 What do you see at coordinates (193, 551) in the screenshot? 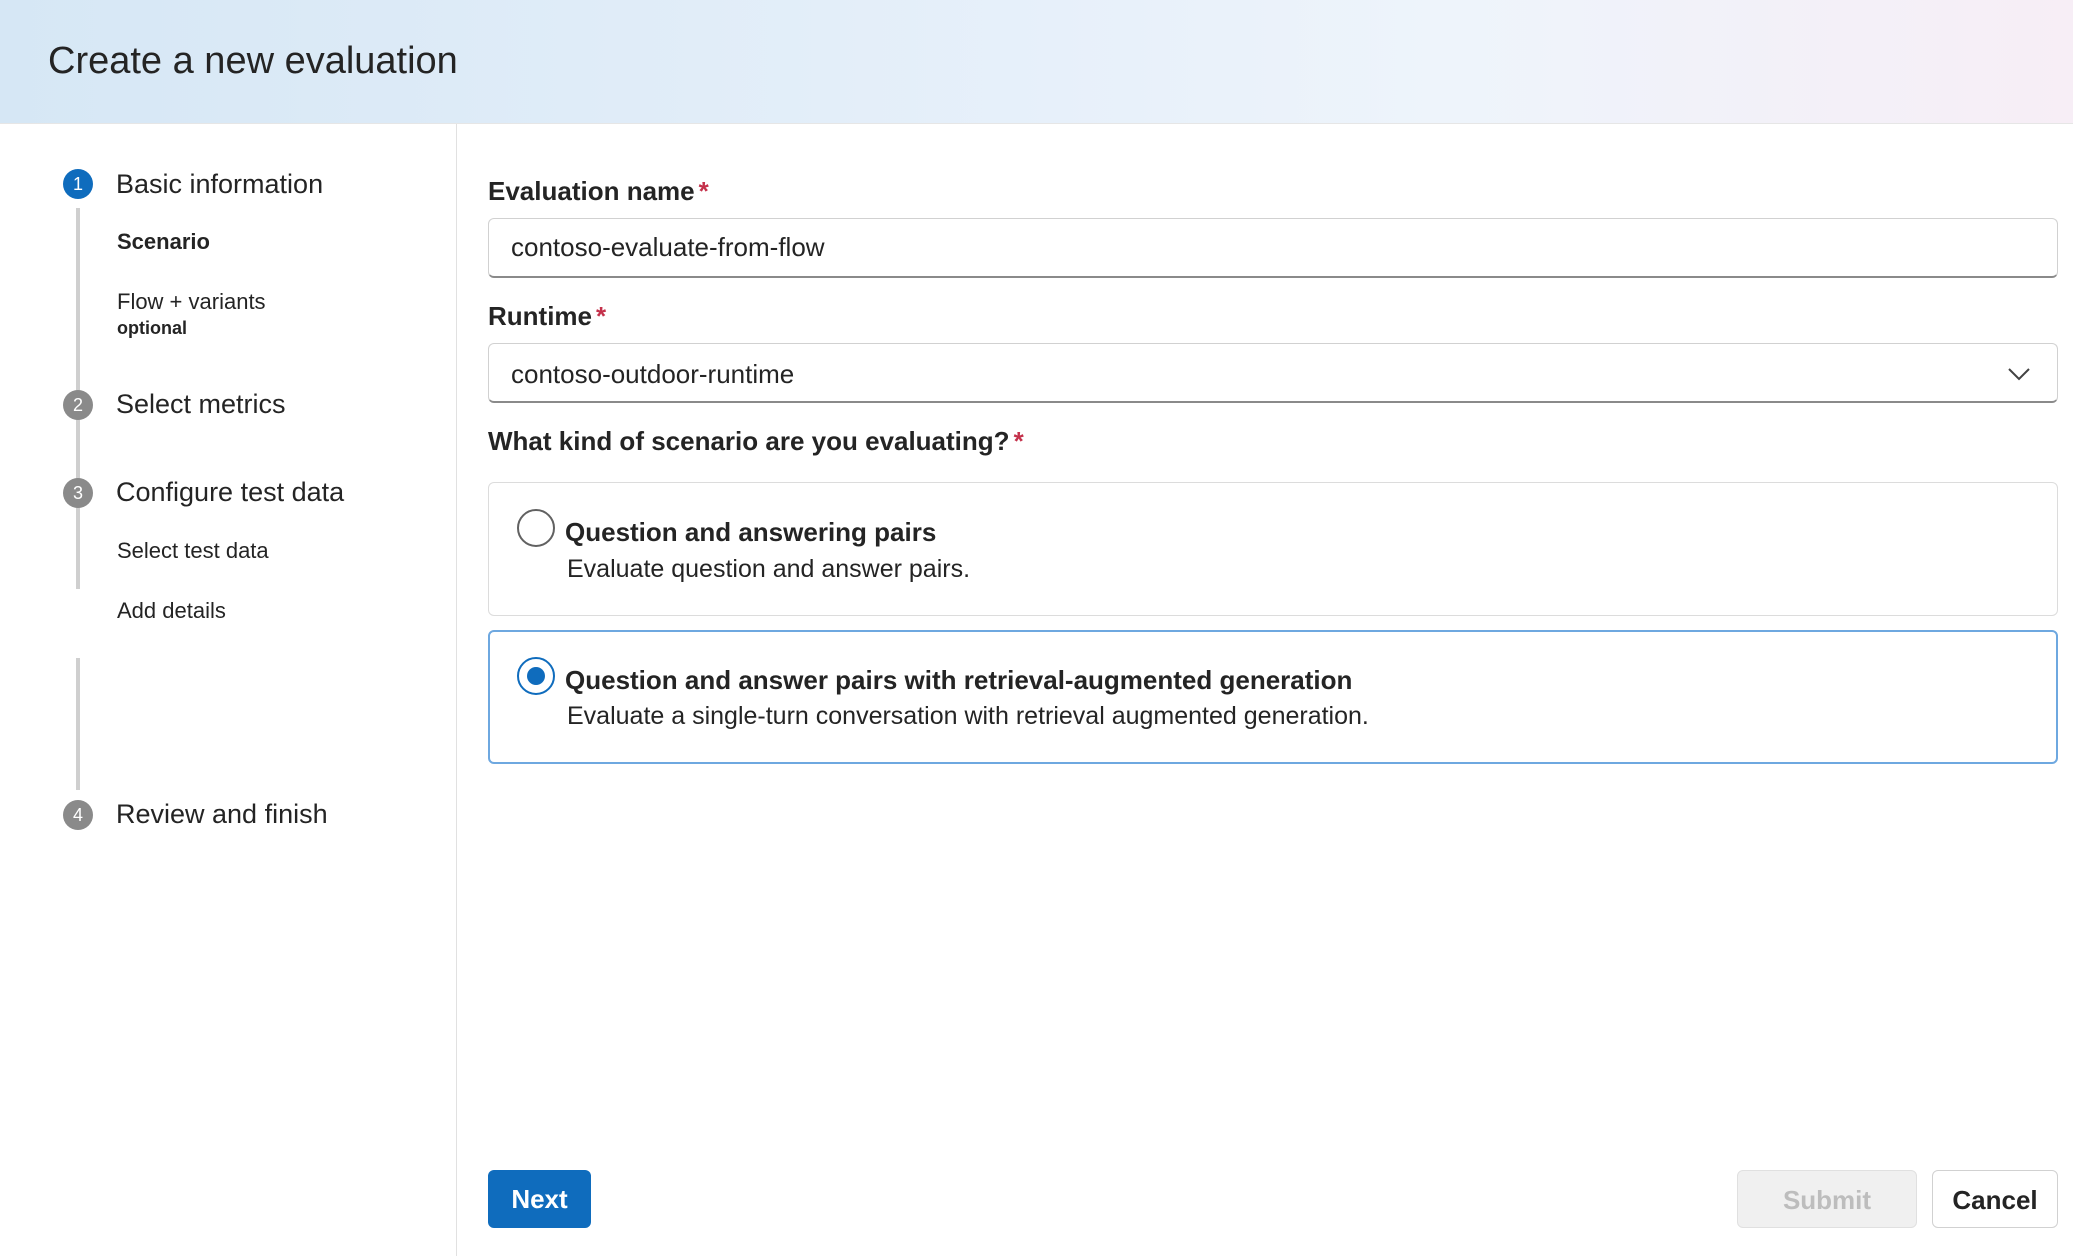
I see `substep-select-test-data: Select test data` at bounding box center [193, 551].